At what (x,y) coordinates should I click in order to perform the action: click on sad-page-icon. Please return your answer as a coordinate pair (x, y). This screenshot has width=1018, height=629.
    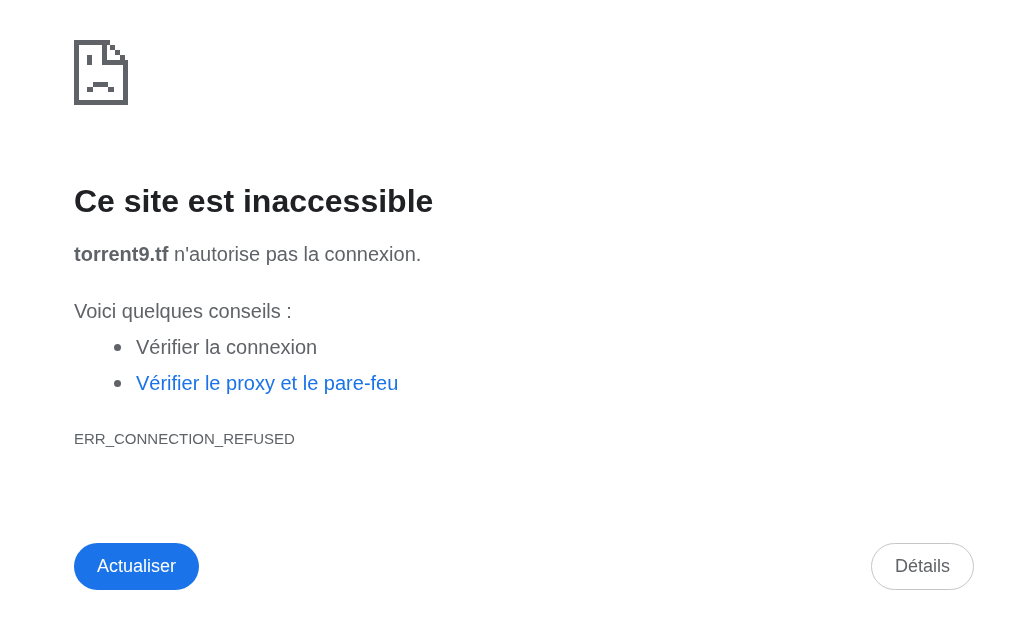
    Looking at the image, I should click on (101, 72).